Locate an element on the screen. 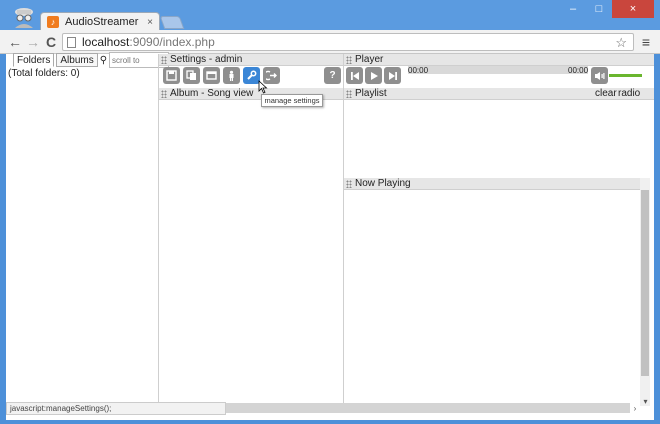 This screenshot has width=660, height=424. user-icon is located at coordinates (231, 75).